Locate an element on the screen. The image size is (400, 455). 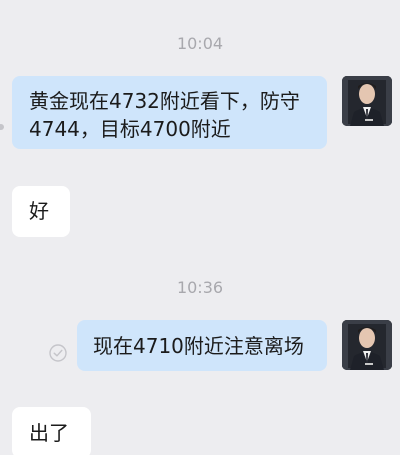
message-text: 好 is located at coordinates (39, 211).